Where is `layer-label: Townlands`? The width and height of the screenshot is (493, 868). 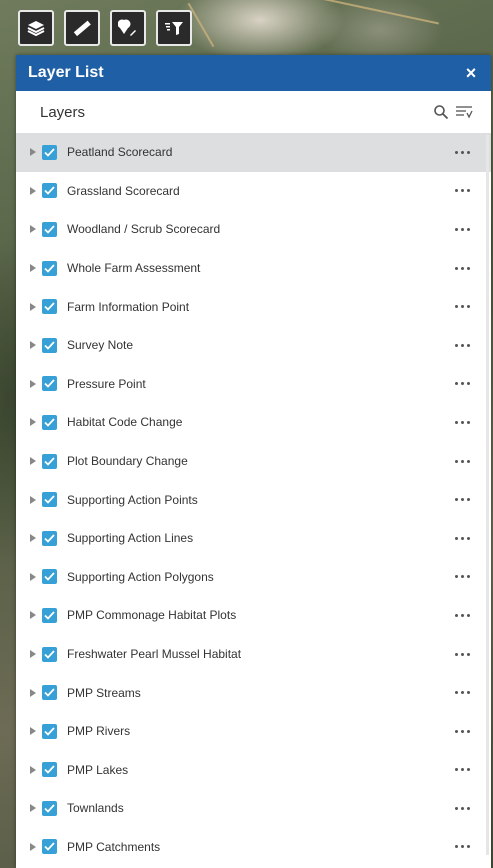
layer-label: Townlands is located at coordinates (95, 808).